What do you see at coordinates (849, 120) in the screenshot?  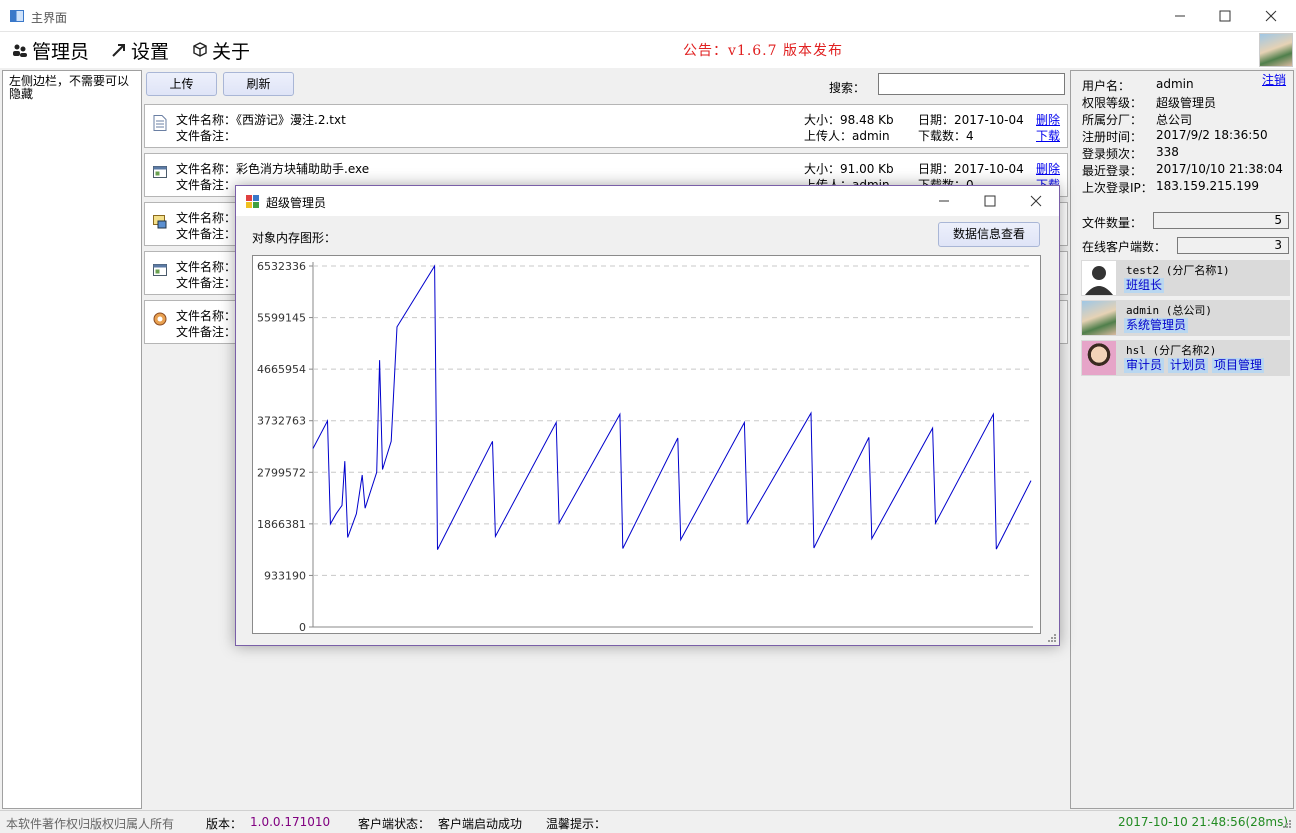 I see `file-size: 大小：98.48 Kb` at bounding box center [849, 120].